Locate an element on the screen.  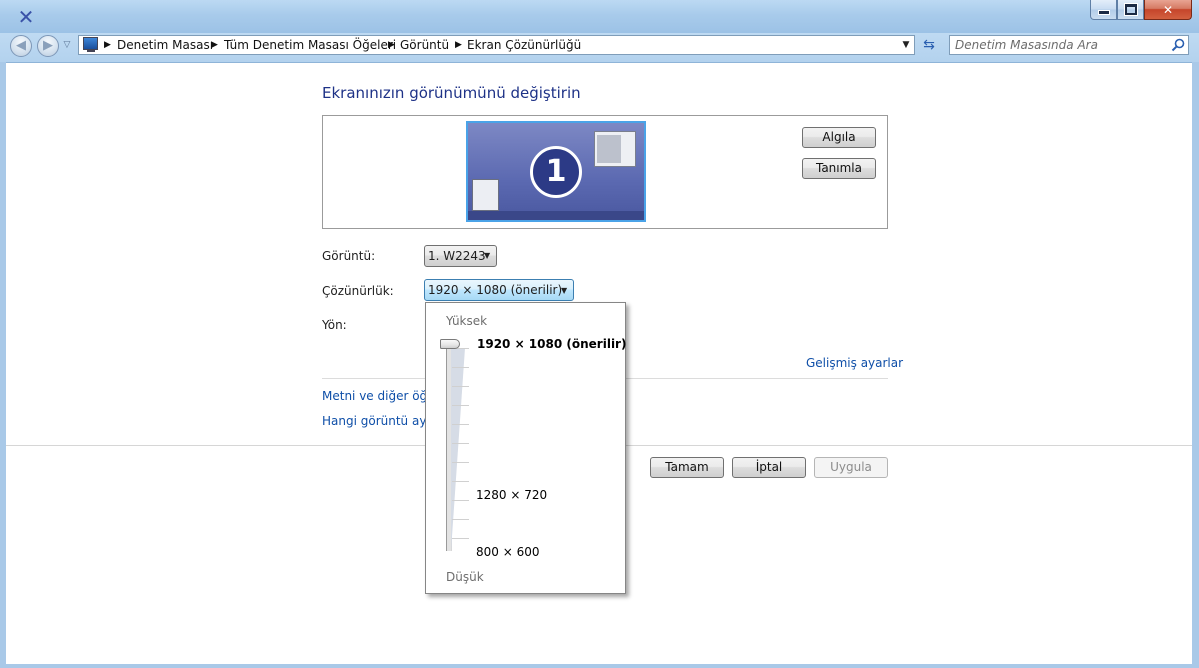
control-panel-icon-stand is located at coordinates (91, 51).